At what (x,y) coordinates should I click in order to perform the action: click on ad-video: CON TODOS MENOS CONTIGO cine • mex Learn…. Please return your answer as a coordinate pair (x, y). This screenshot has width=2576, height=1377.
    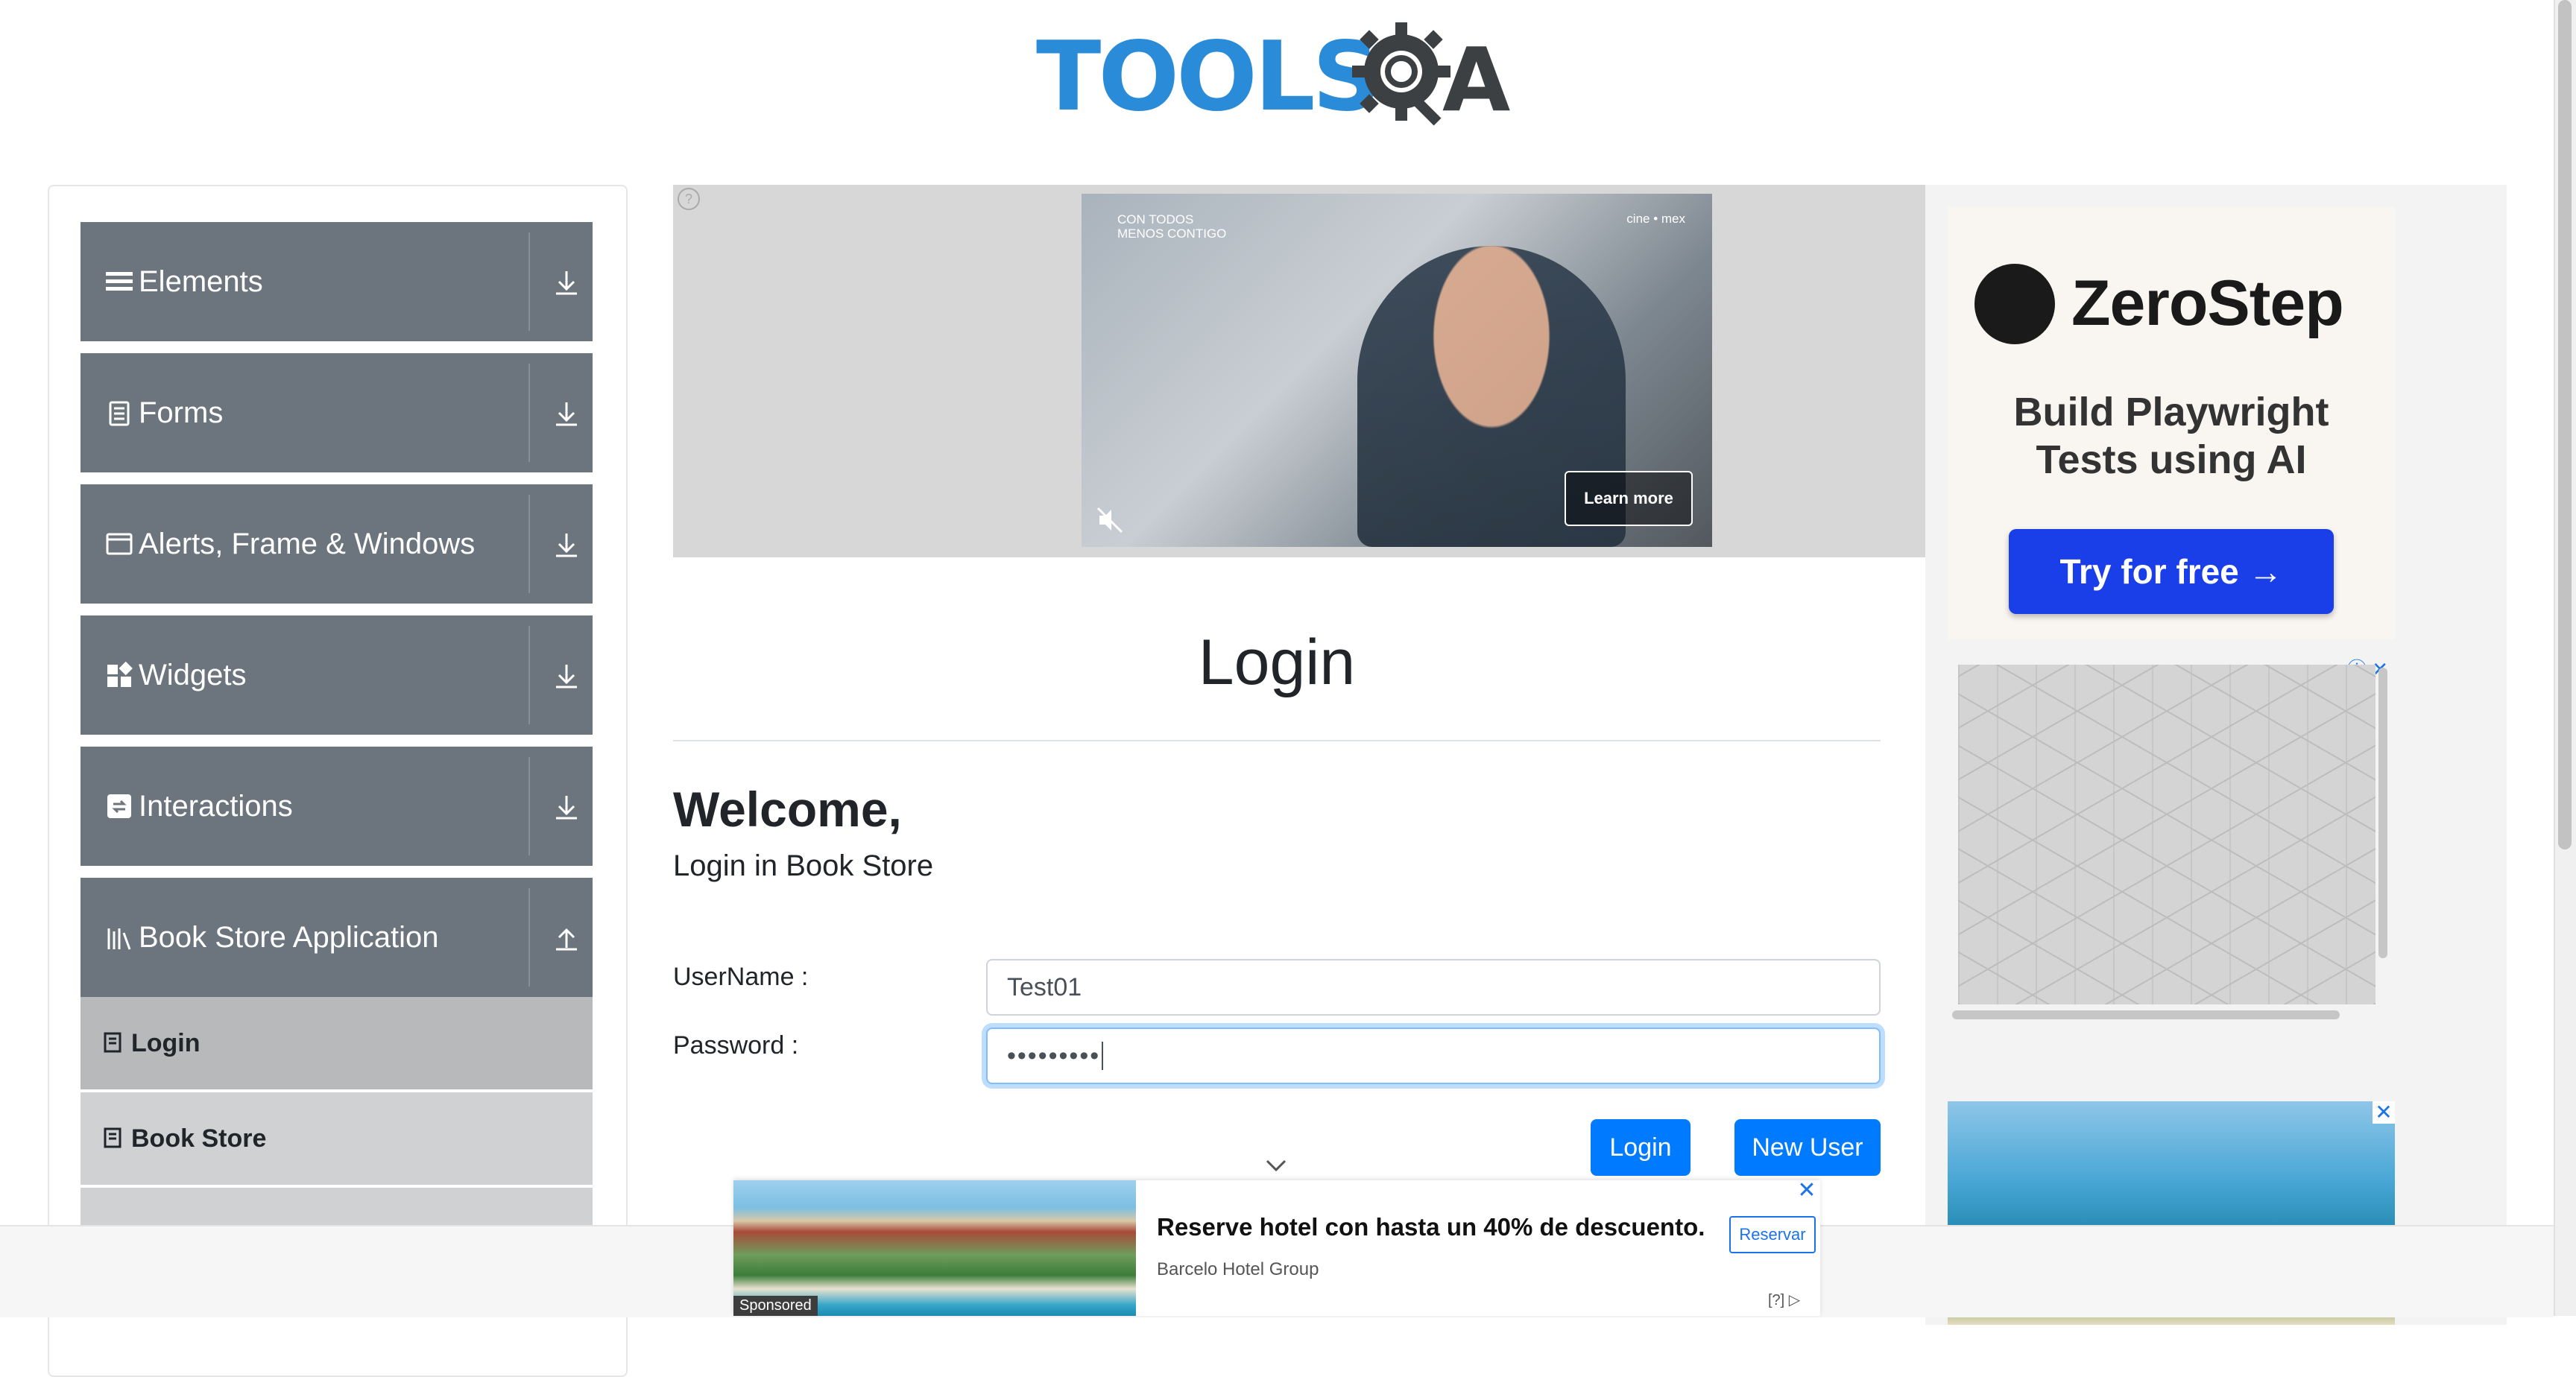
    Looking at the image, I should click on (1397, 370).